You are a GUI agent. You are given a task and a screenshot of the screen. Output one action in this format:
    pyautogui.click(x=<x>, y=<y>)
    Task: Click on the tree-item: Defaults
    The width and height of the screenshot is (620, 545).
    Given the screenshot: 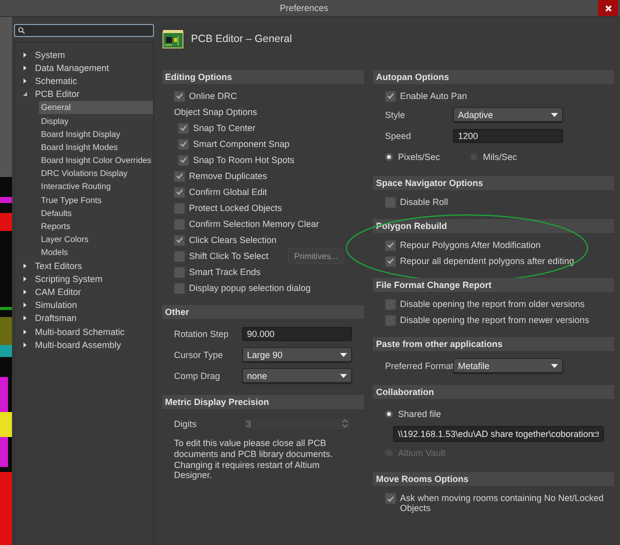 What is the action you would take?
    pyautogui.click(x=96, y=213)
    